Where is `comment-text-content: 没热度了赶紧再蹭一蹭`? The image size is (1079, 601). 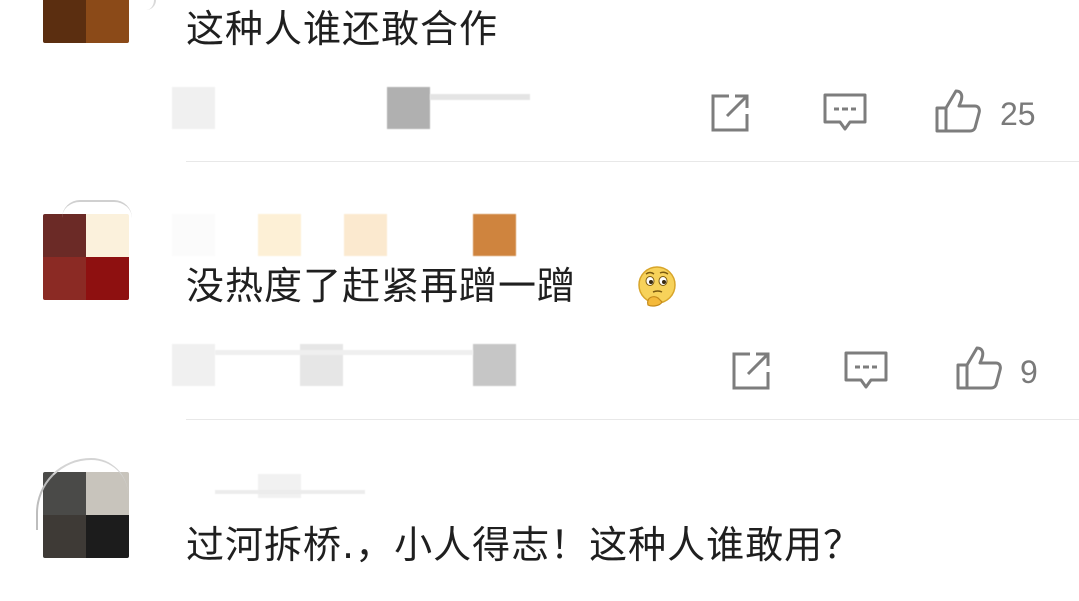
comment-text-content: 没热度了赶紧再蹭一蹭 is located at coordinates (381, 286).